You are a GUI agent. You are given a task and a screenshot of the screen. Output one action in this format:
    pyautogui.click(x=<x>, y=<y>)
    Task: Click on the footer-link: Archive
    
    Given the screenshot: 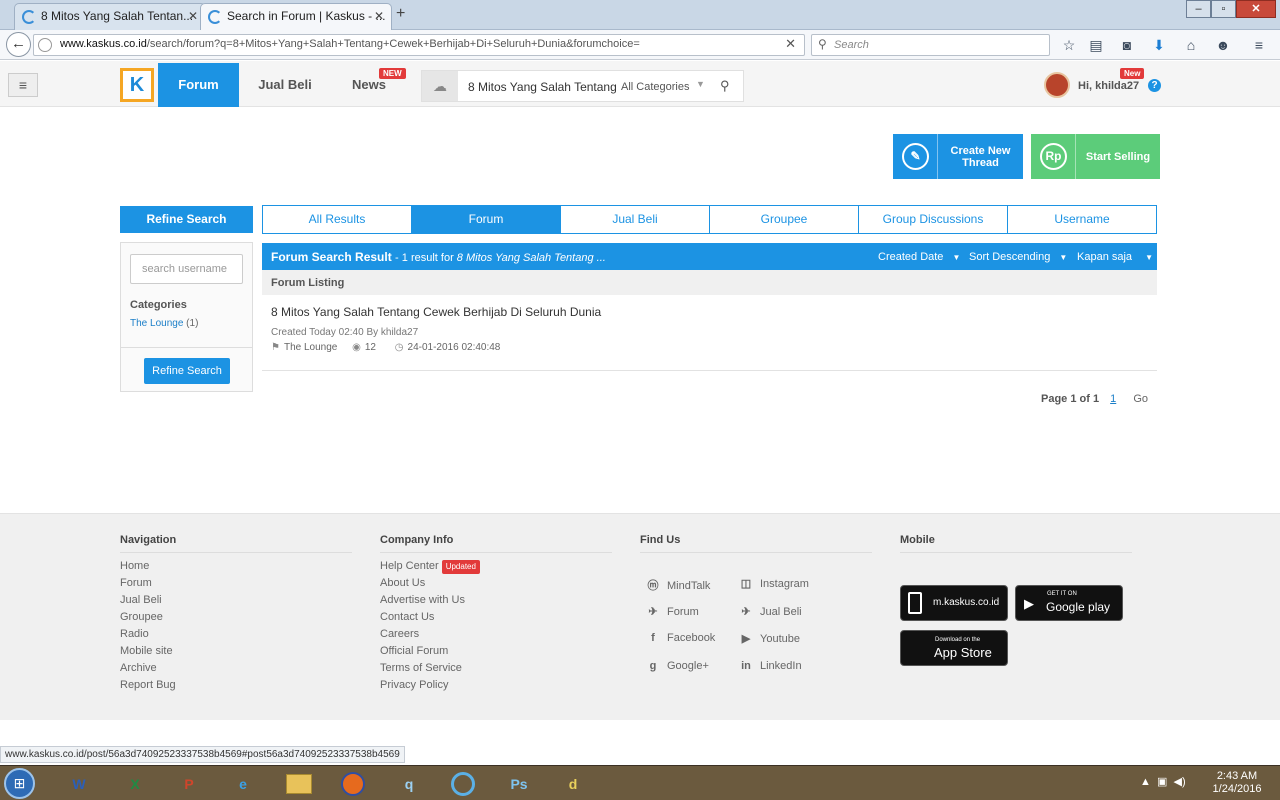 What is the action you would take?
    pyautogui.click(x=236, y=668)
    